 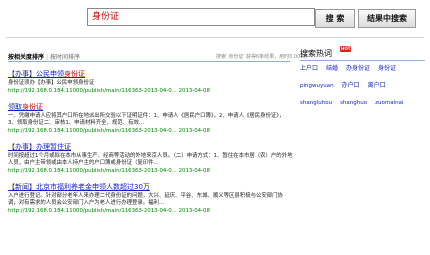 What do you see at coordinates (15, 106) in the screenshot?
I see `result-title-text: 领取` at bounding box center [15, 106].